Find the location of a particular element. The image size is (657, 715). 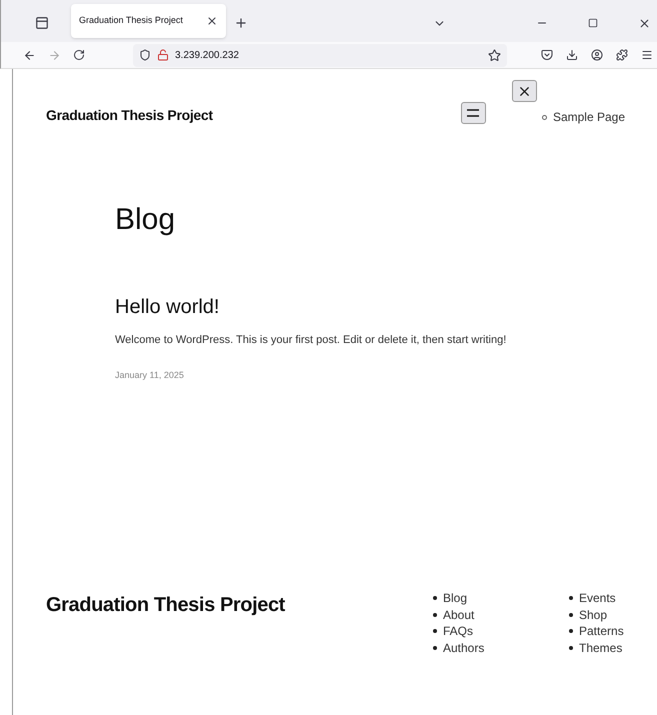

hamburger-icon is located at coordinates (473, 113).